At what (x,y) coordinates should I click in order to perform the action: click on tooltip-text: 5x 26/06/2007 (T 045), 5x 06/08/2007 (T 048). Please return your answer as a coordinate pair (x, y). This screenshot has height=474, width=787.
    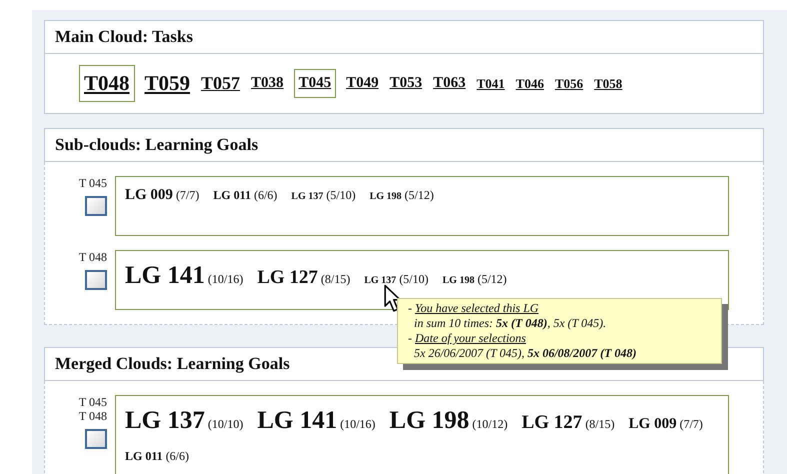
    Looking at the image, I should click on (525, 353).